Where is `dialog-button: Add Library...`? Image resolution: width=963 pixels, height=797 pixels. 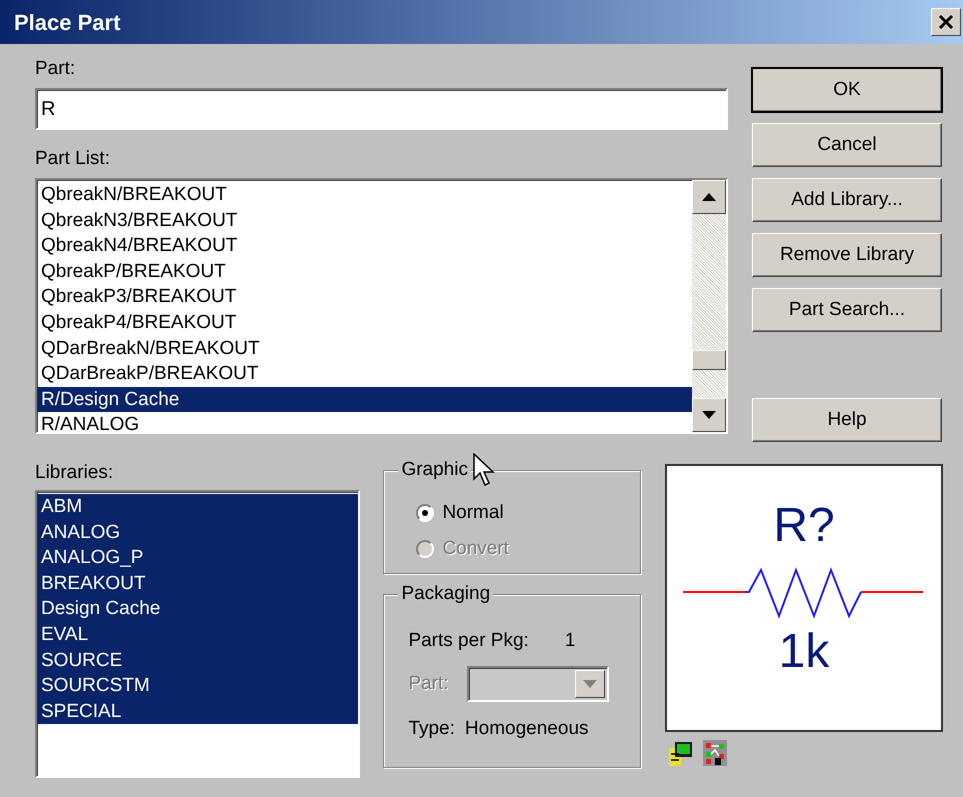 dialog-button: Add Library... is located at coordinates (847, 200).